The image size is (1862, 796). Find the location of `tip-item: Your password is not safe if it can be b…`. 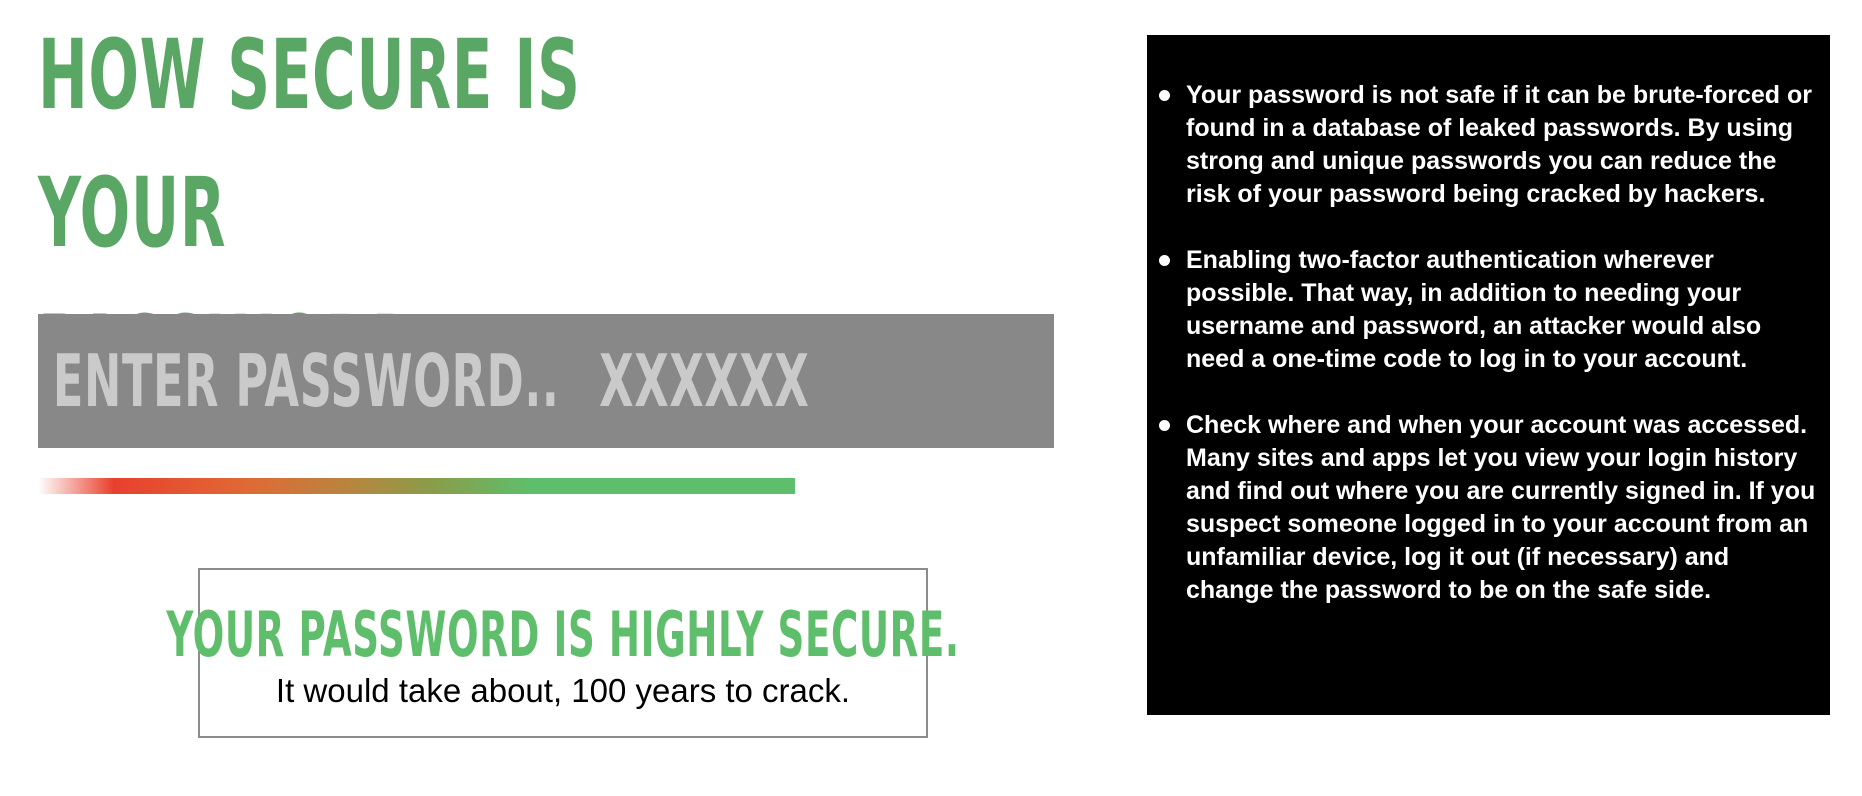

tip-item: Your password is not safe if it can be b… is located at coordinates (1488, 145).